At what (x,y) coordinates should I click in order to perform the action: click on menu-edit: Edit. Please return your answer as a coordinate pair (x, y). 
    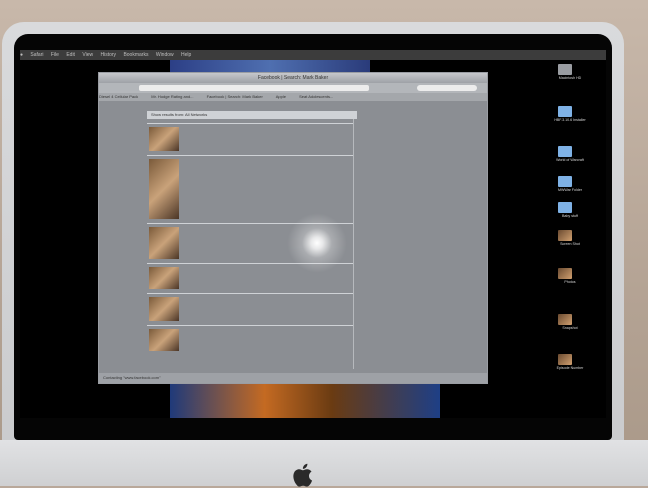
    Looking at the image, I should click on (70, 55).